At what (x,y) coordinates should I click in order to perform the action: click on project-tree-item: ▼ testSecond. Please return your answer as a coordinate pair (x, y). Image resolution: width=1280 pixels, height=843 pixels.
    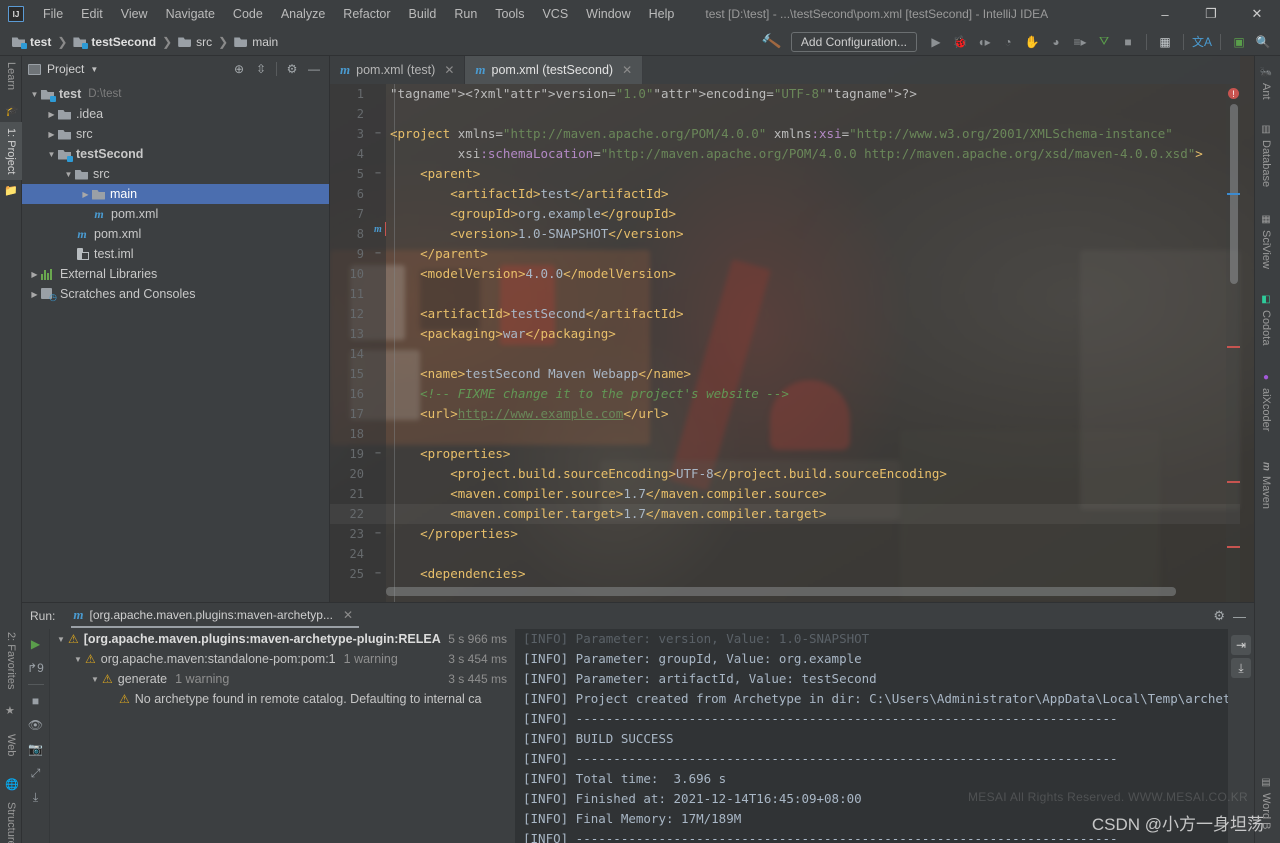
    Looking at the image, I should click on (175, 154).